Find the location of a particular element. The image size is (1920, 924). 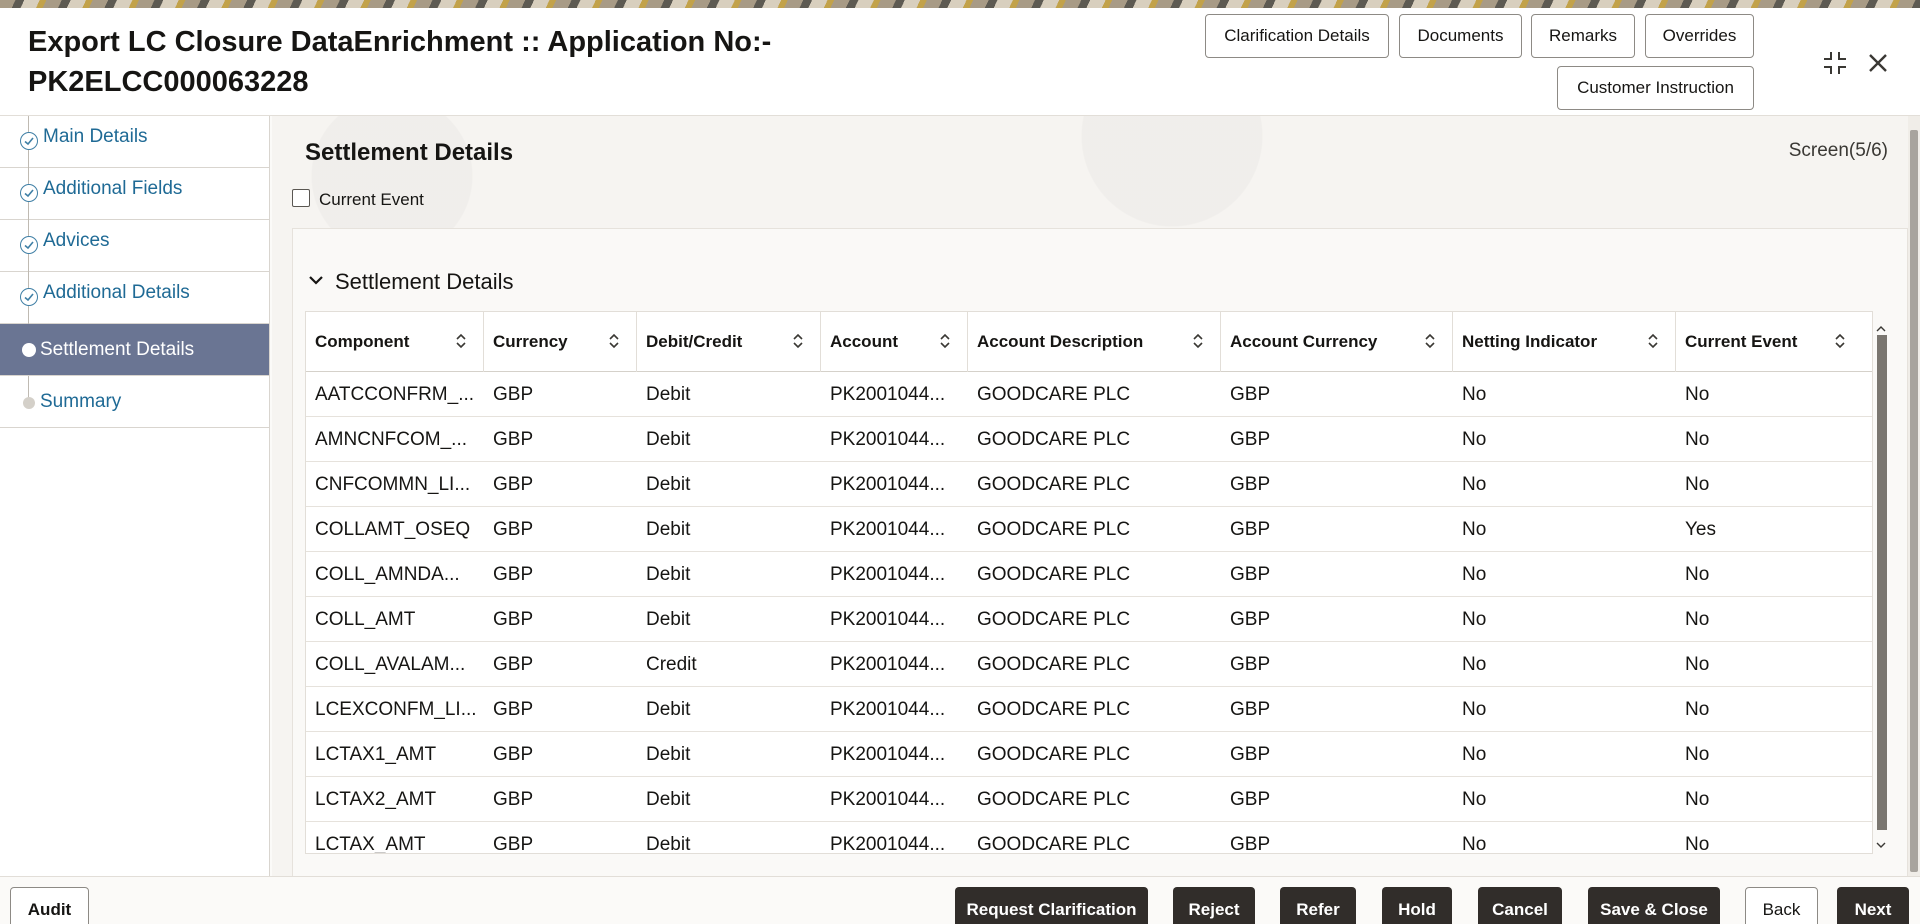

column-header-label: Currency is located at coordinates (530, 342).